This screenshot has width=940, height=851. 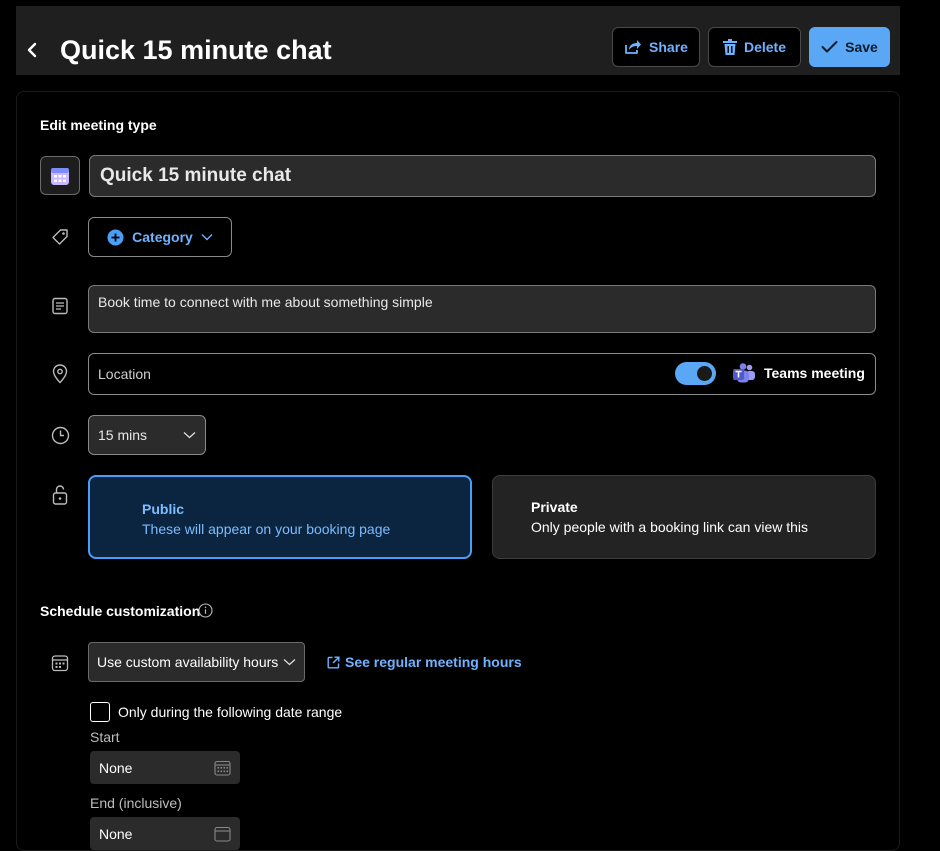 What do you see at coordinates (60, 435) in the screenshot?
I see `clock-icon` at bounding box center [60, 435].